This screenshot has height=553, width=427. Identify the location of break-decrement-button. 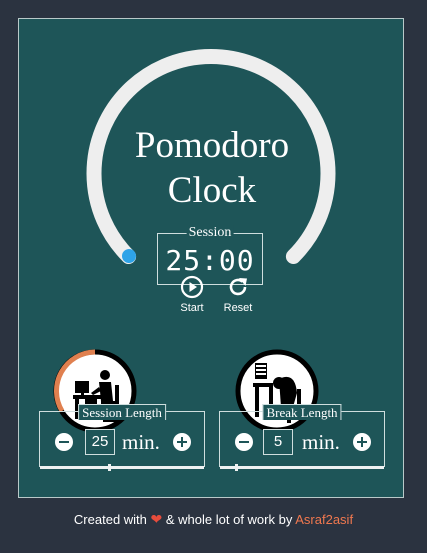
(244, 442).